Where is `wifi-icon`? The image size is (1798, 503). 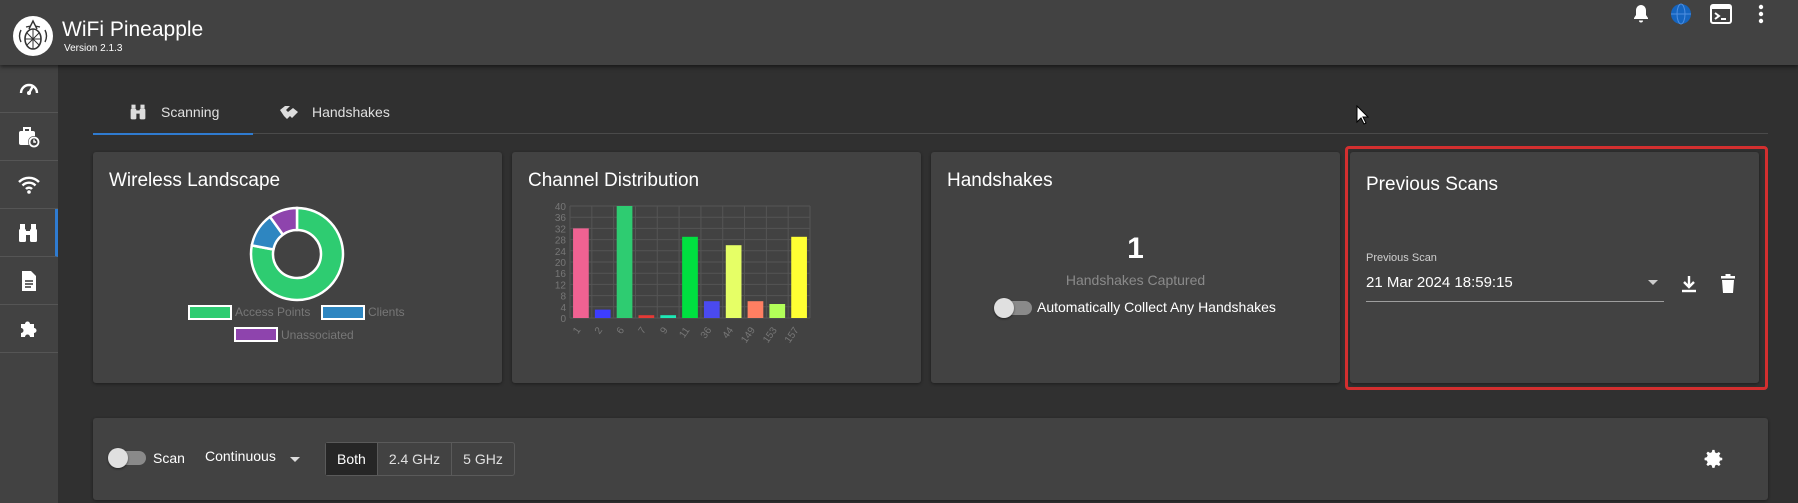
wifi-icon is located at coordinates (29, 185).